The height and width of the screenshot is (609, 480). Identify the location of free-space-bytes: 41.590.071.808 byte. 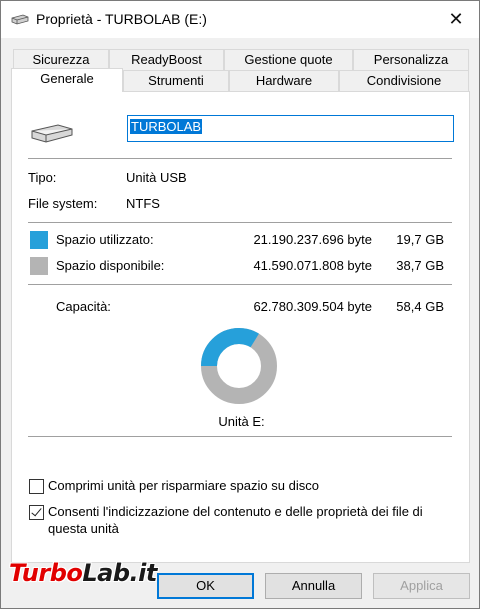
(312, 265).